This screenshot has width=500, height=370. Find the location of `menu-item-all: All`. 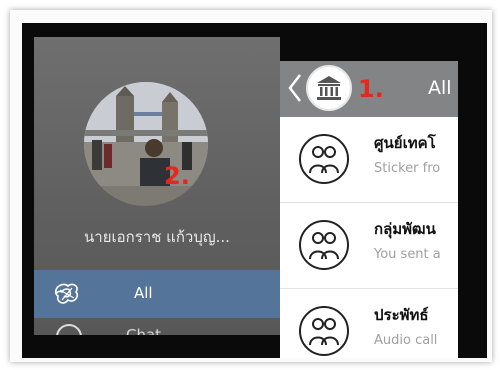

menu-item-all: All is located at coordinates (157, 294).